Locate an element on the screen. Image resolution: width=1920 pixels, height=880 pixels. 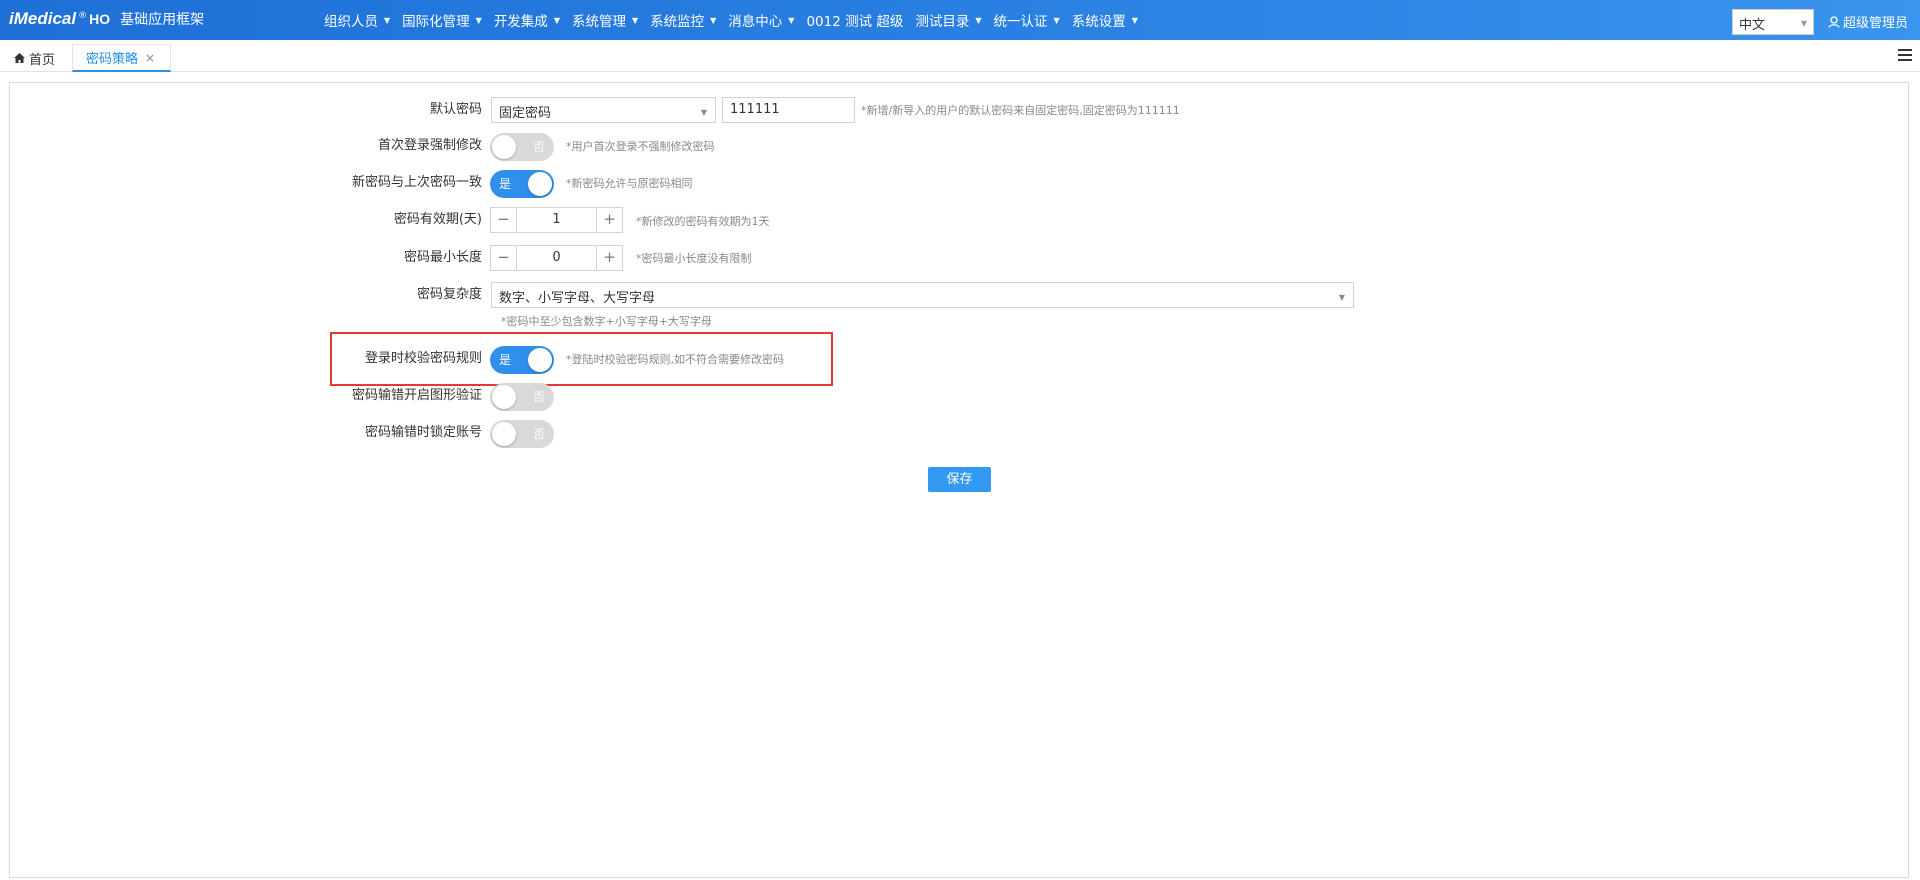
menu-item-label: 消息中心 is located at coordinates (755, 22).